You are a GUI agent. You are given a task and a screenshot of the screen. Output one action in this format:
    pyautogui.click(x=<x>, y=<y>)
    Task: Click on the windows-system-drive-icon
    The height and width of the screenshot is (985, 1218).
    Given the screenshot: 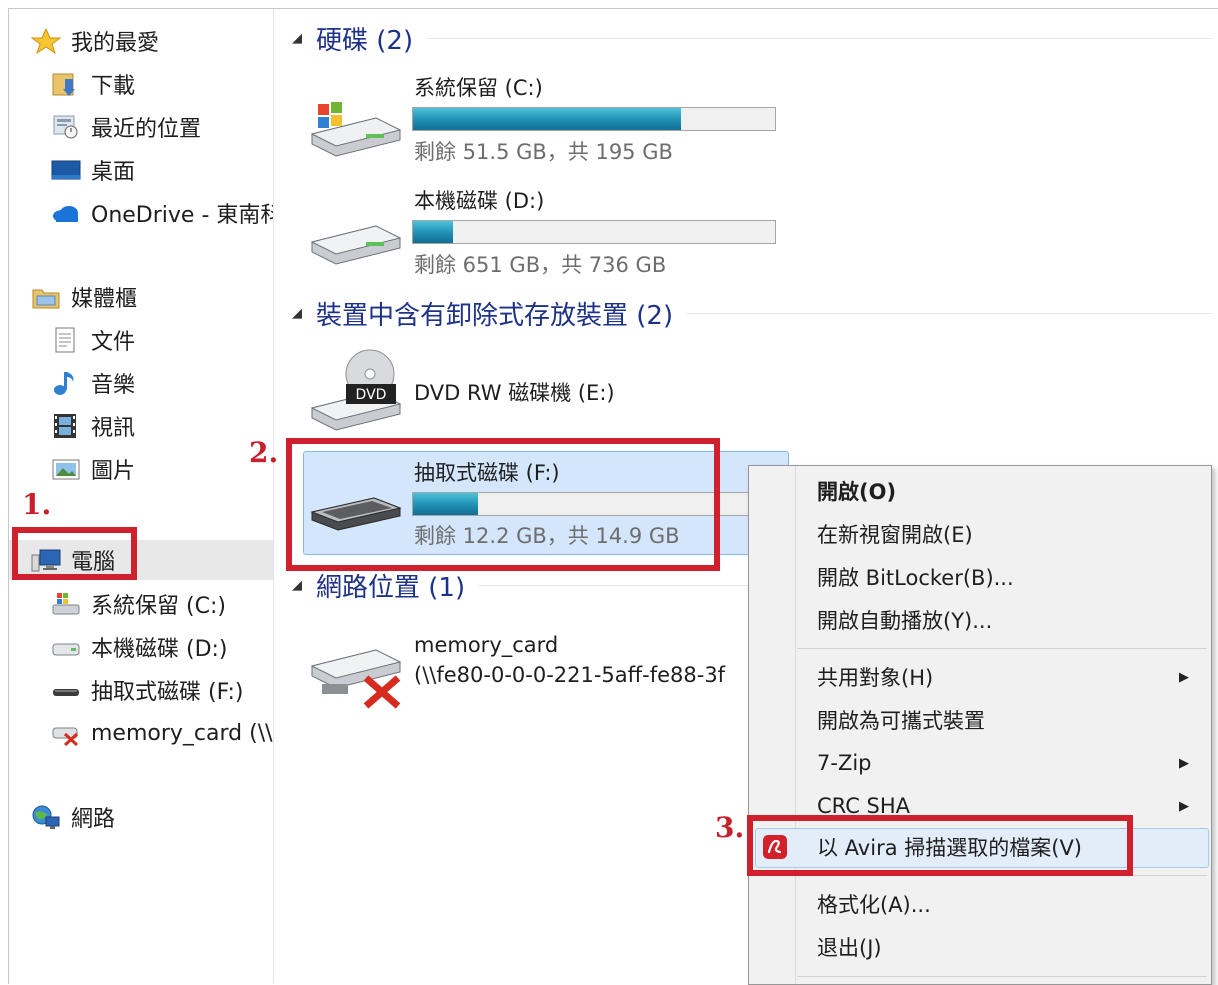 What is the action you would take?
    pyautogui.click(x=354, y=132)
    